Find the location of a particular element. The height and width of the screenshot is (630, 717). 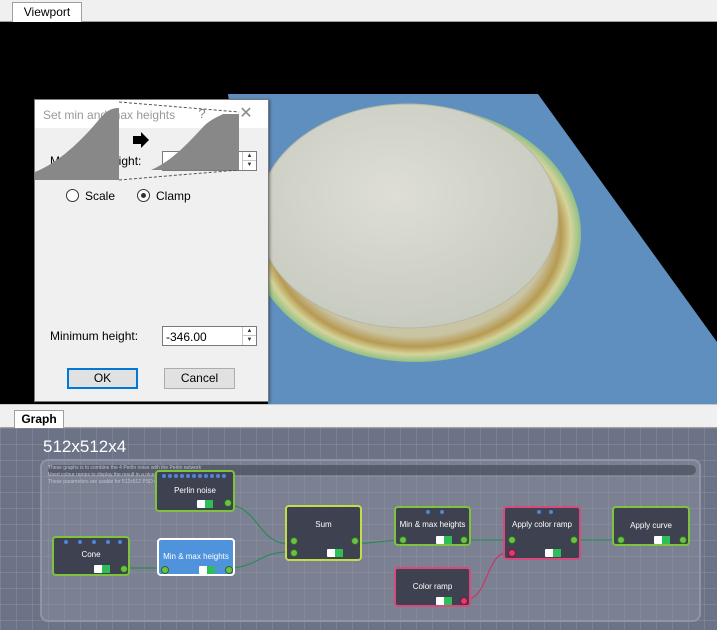

min-height-up-button: ▲ is located at coordinates (249, 331).